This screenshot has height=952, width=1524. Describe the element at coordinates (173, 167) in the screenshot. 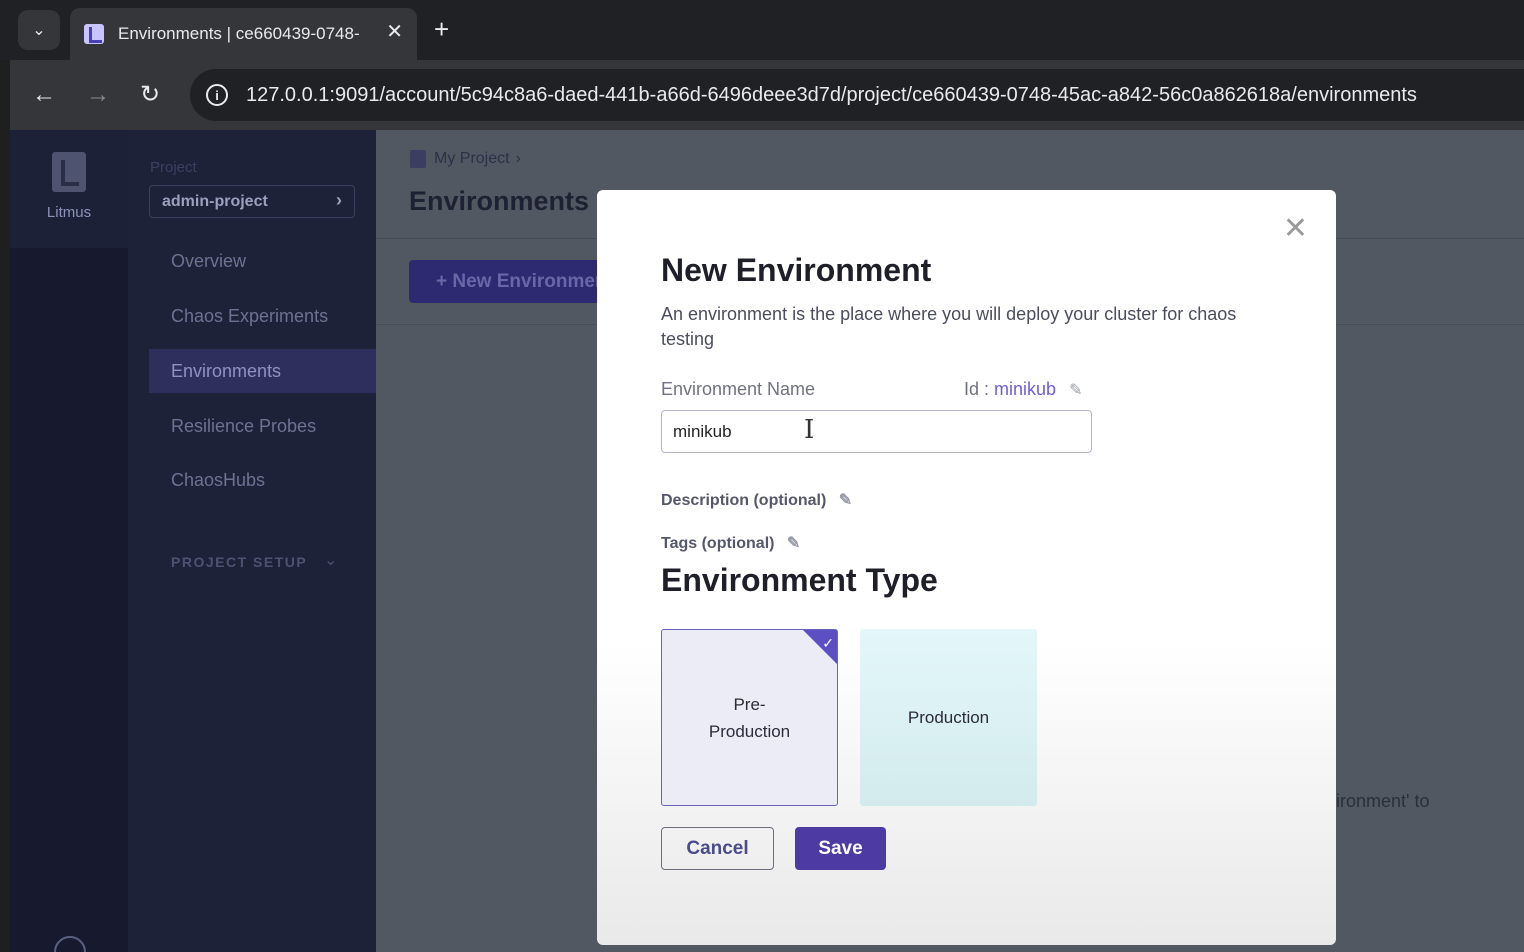

I see `project-label: Project` at that location.